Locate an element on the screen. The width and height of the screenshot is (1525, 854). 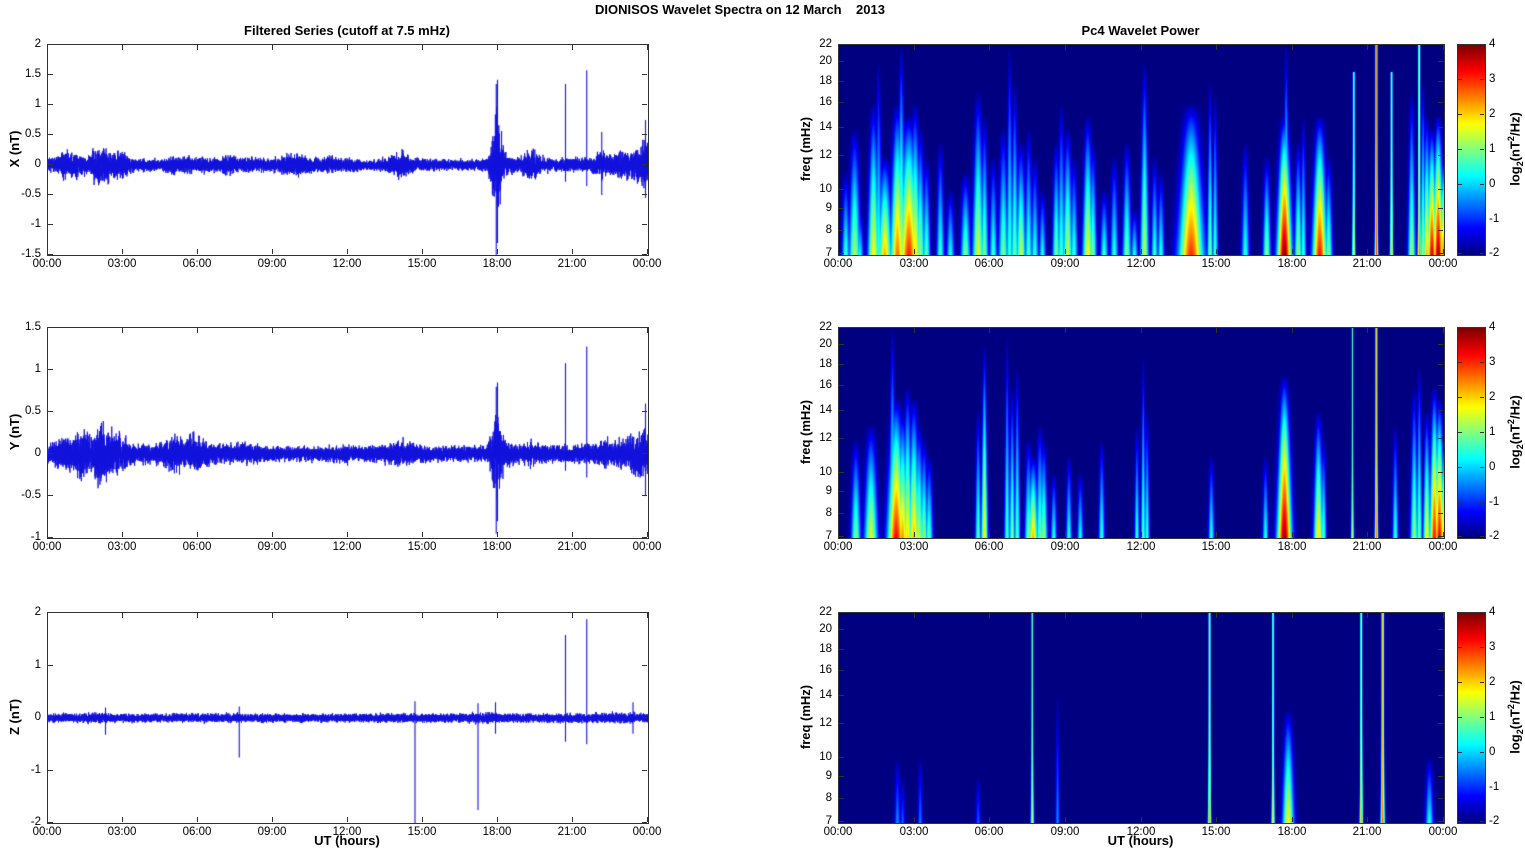
freq-axis-label-y: freq (mHz) is located at coordinates (805, 432).